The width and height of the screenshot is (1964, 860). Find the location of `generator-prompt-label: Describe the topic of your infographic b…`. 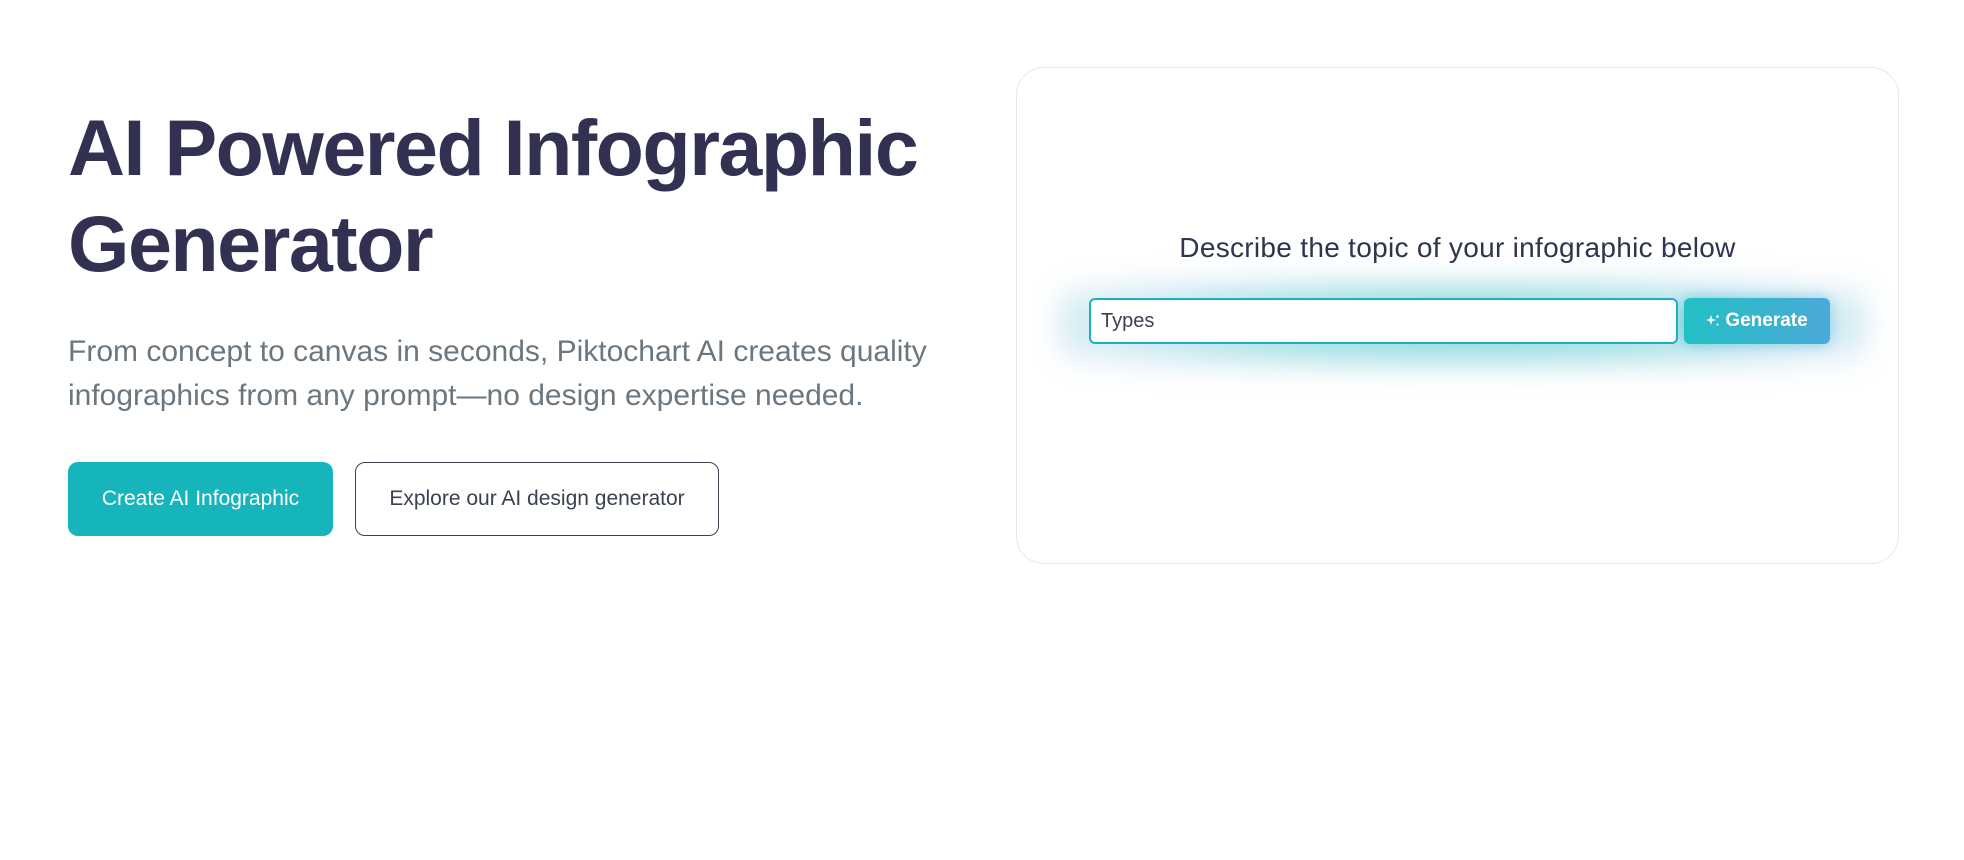

generator-prompt-label: Describe the topic of your infographic b… is located at coordinates (1457, 247).